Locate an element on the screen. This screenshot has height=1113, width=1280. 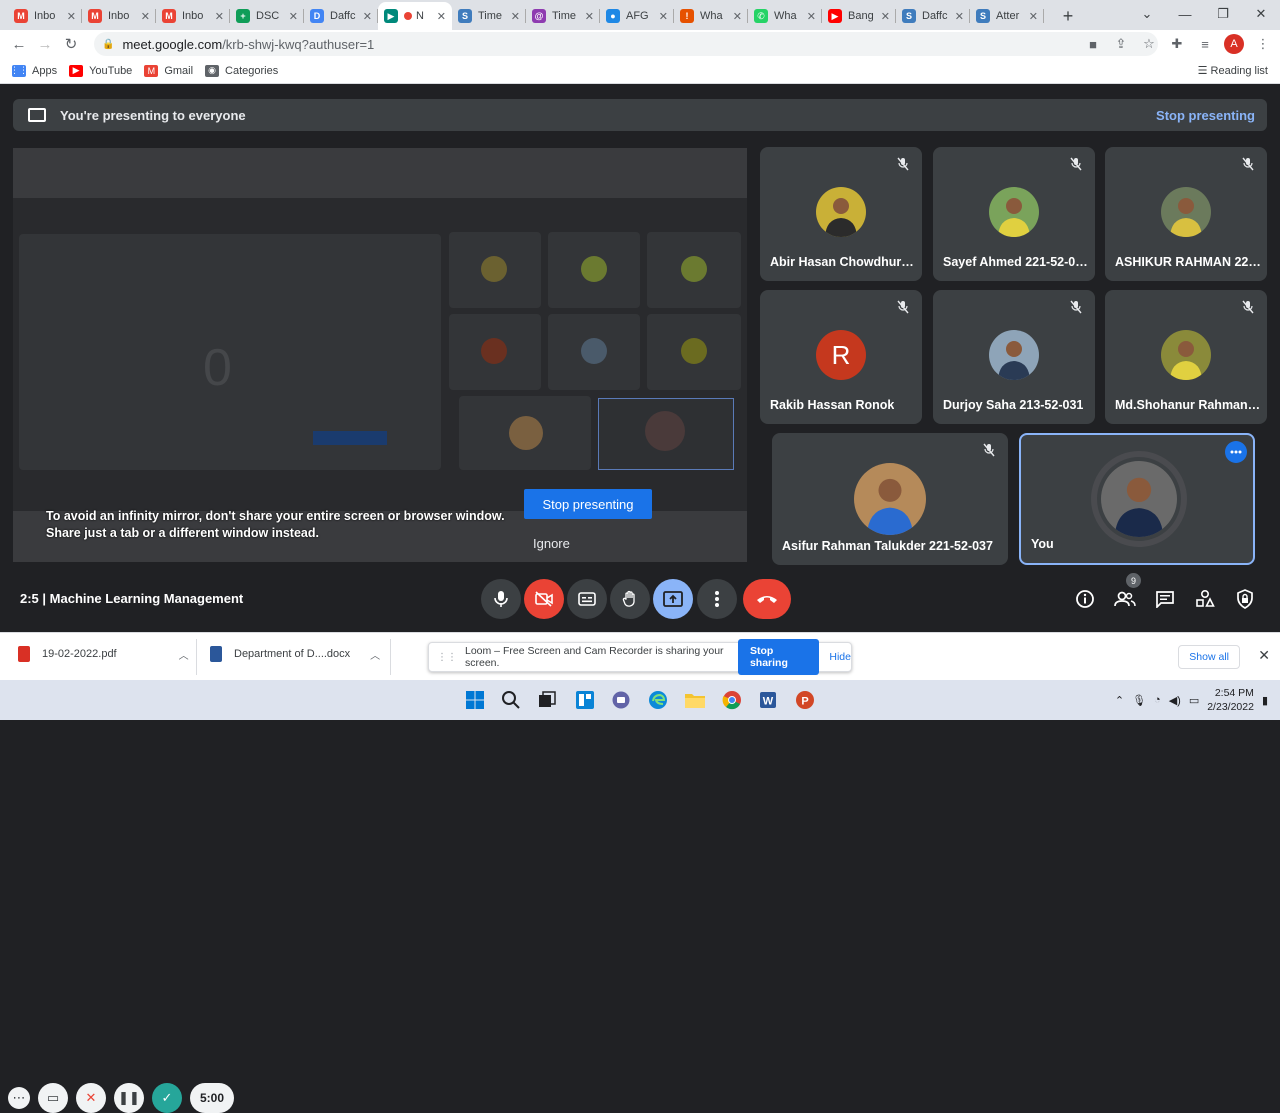
activities-button is located at coordinates (1205, 599).